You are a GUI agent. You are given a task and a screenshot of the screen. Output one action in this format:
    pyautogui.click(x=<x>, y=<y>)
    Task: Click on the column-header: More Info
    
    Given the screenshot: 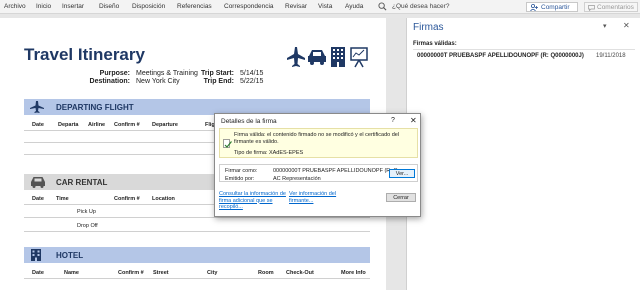 What is the action you would take?
    pyautogui.click(x=353, y=273)
    